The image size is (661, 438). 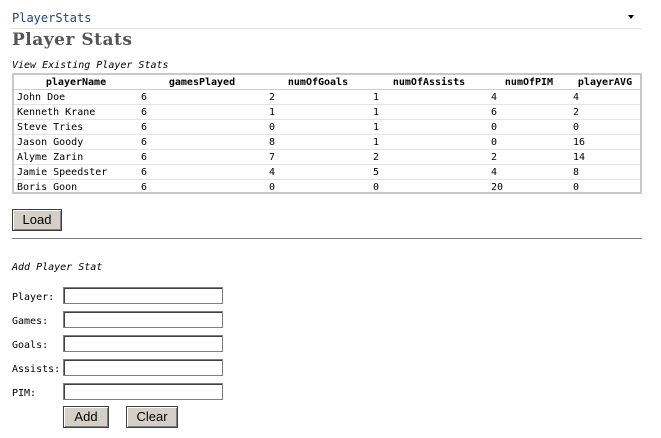 What do you see at coordinates (24, 393) in the screenshot?
I see `pim-label: PIM:` at bounding box center [24, 393].